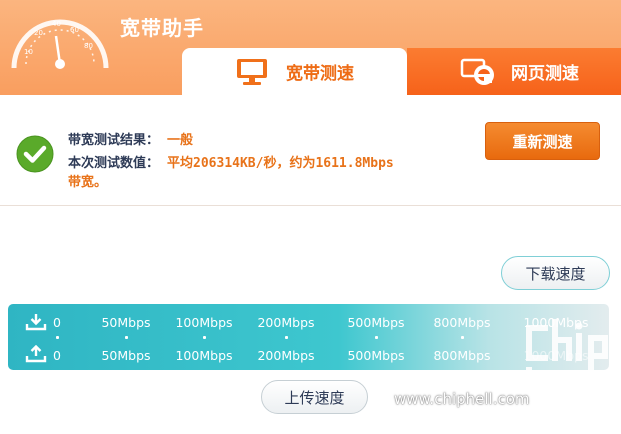 This screenshot has width=621, height=434. Describe the element at coordinates (88, 46) in the screenshot. I see `svg-text: 80` at that location.